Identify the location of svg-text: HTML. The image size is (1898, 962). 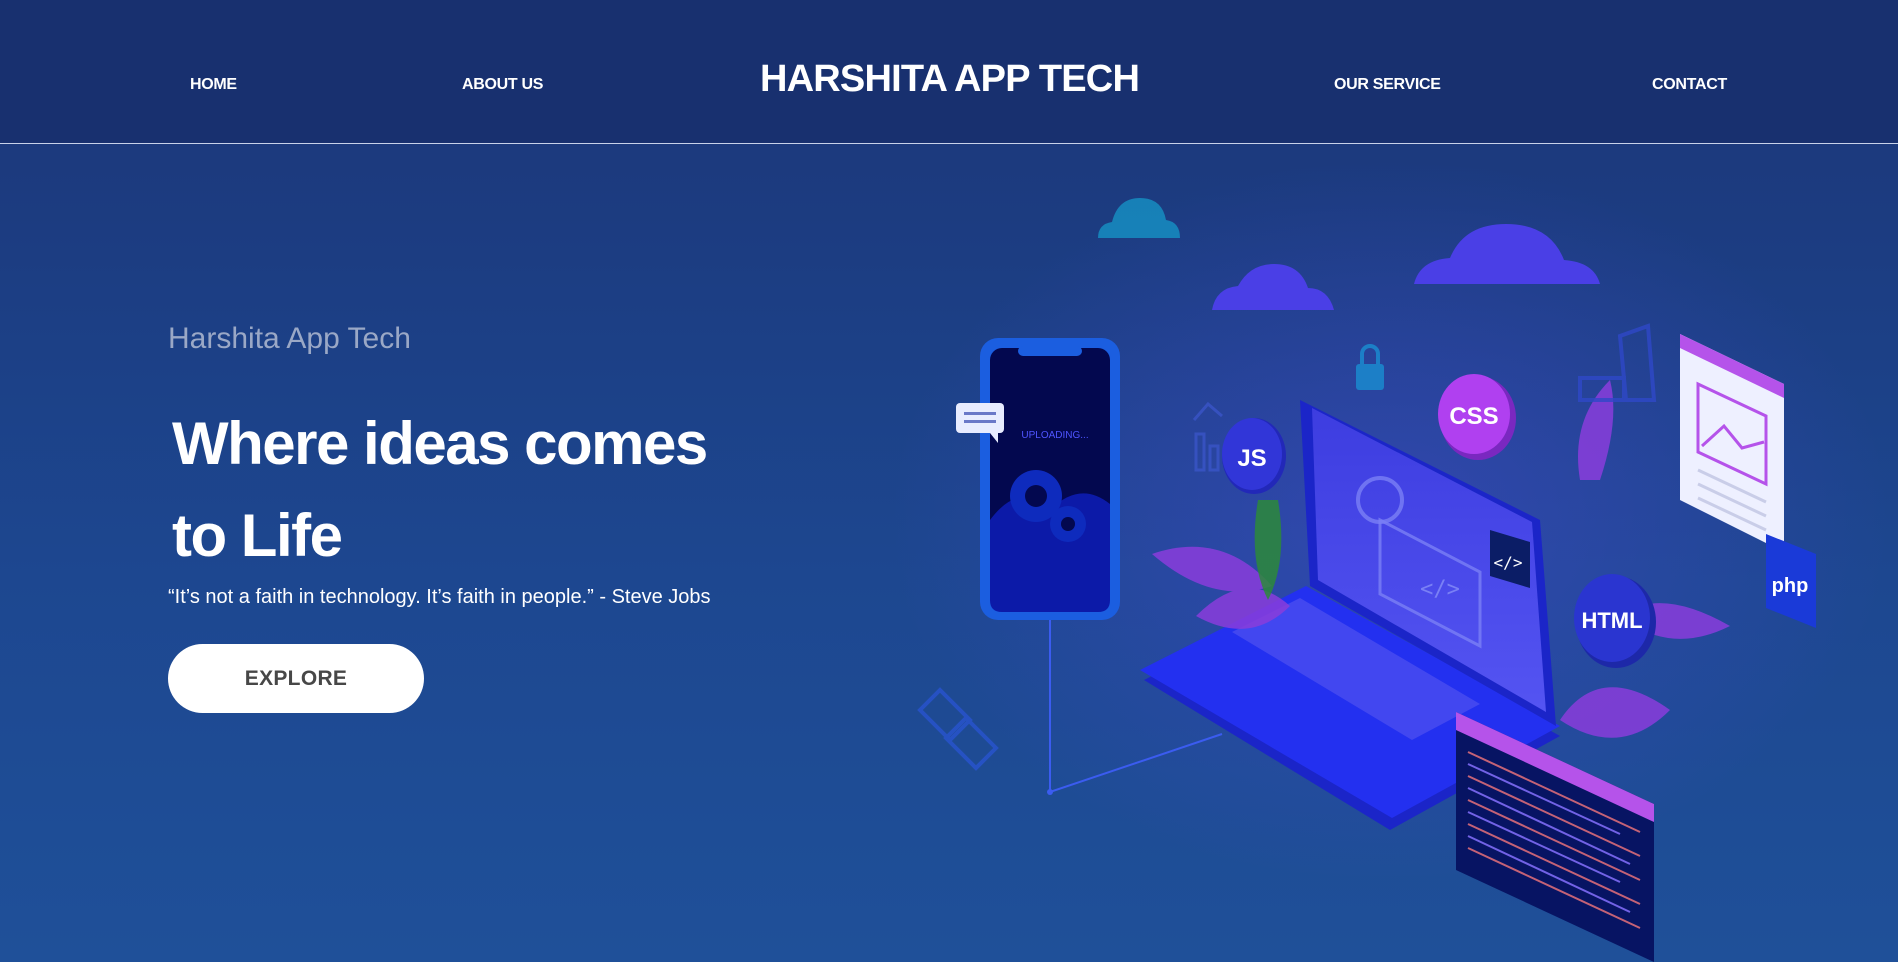
(1611, 620).